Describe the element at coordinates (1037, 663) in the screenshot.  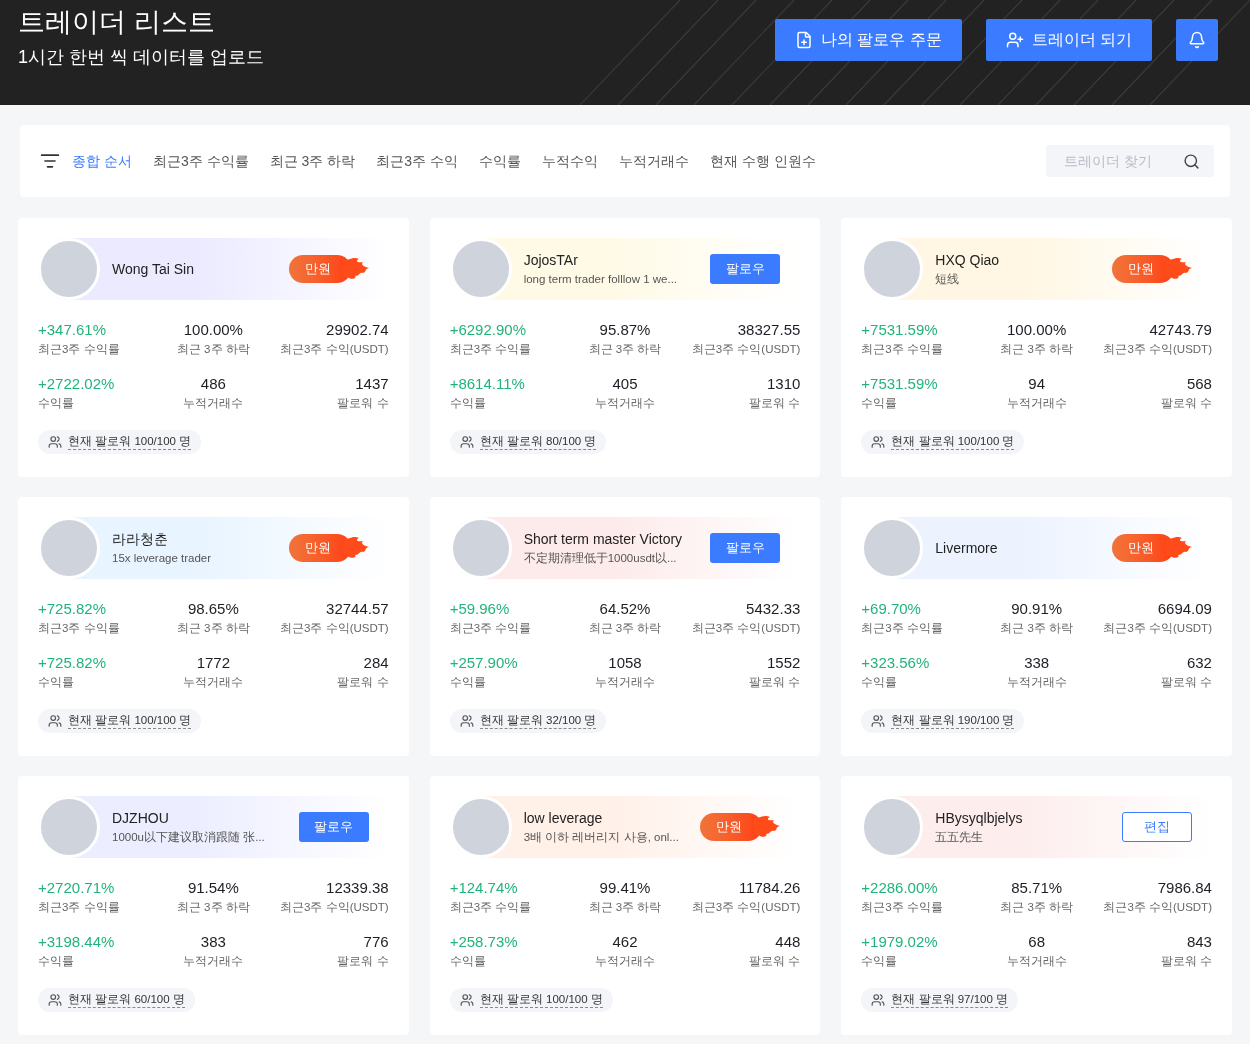
I see `stat-value: 338` at that location.